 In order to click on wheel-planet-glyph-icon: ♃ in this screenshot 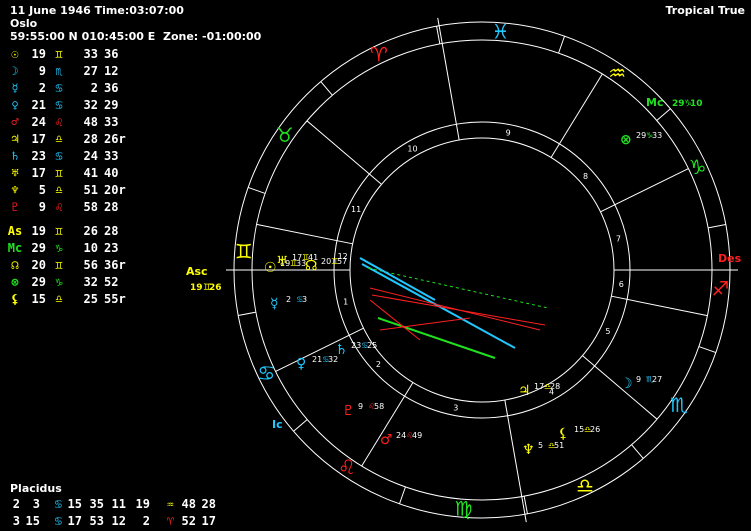, I will do `click(524, 391)`.